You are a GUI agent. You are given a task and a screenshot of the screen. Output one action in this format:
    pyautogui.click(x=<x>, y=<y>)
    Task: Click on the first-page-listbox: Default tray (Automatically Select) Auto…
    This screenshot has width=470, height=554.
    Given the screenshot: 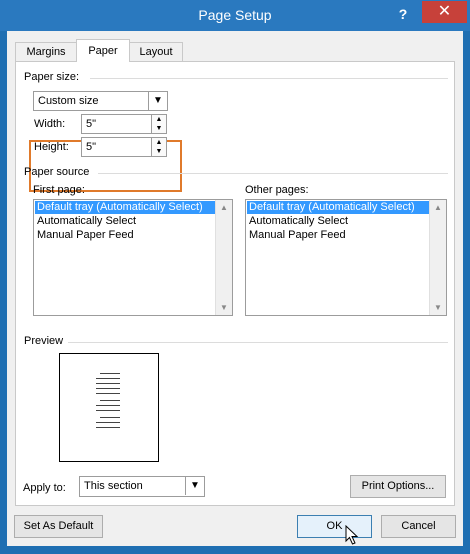 What is the action you would take?
    pyautogui.click(x=133, y=257)
    